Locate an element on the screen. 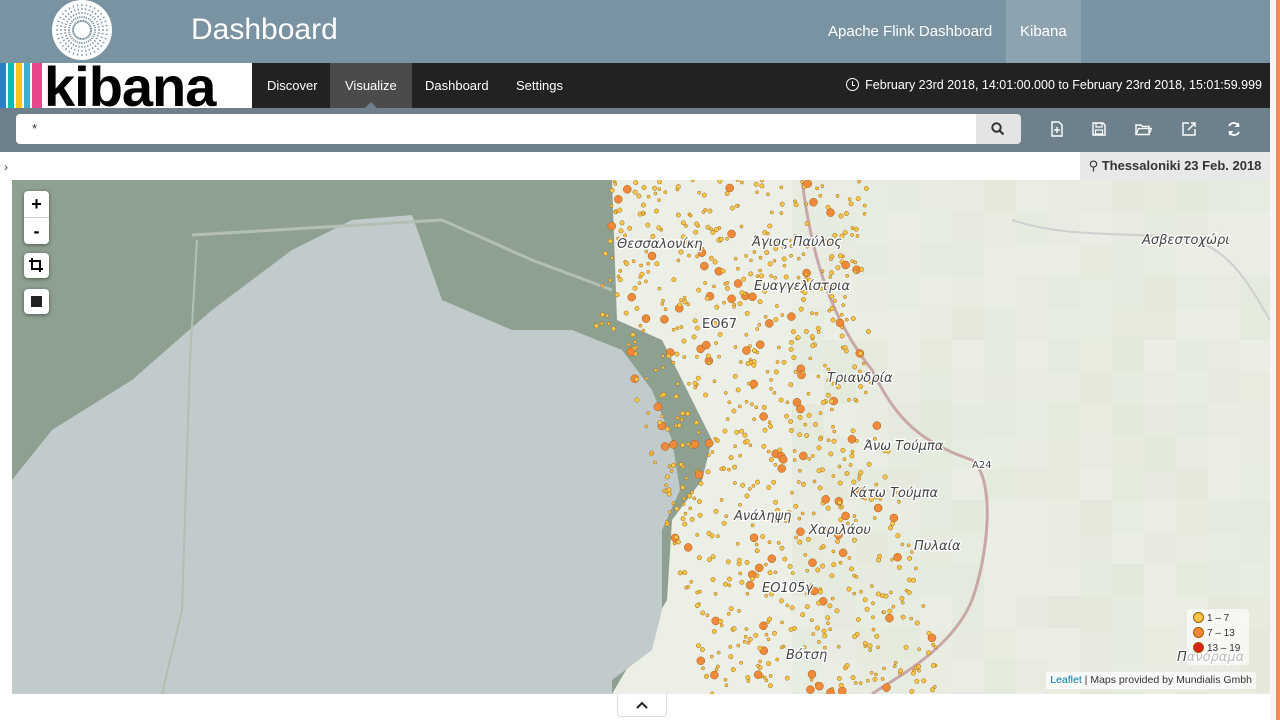 This screenshot has height=721, width=1280. apache-flink-dashboard-link: Apache Flink Dashboard is located at coordinates (910, 31).